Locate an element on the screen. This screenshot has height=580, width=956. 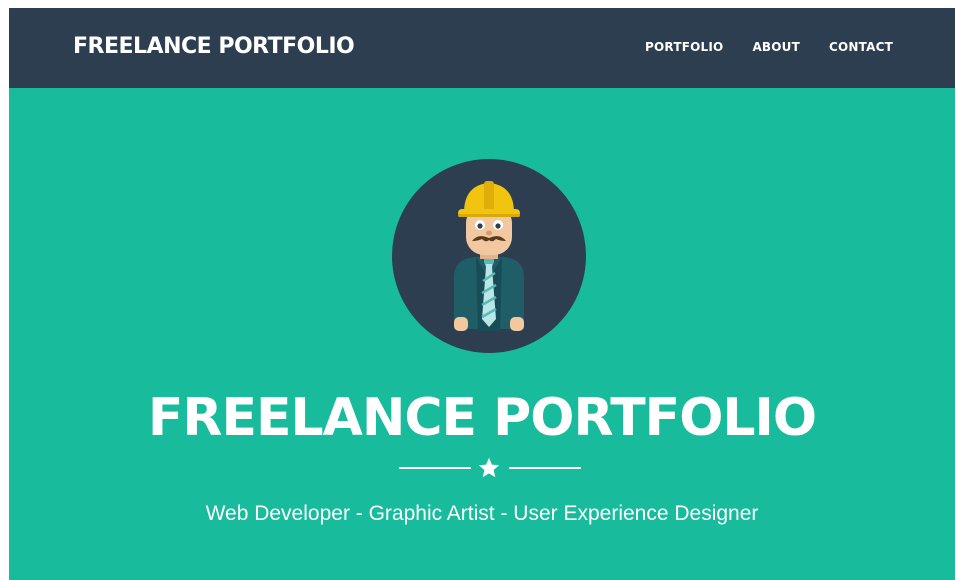
brand-link: FREELANCE PORTFOLIO is located at coordinates (214, 46).